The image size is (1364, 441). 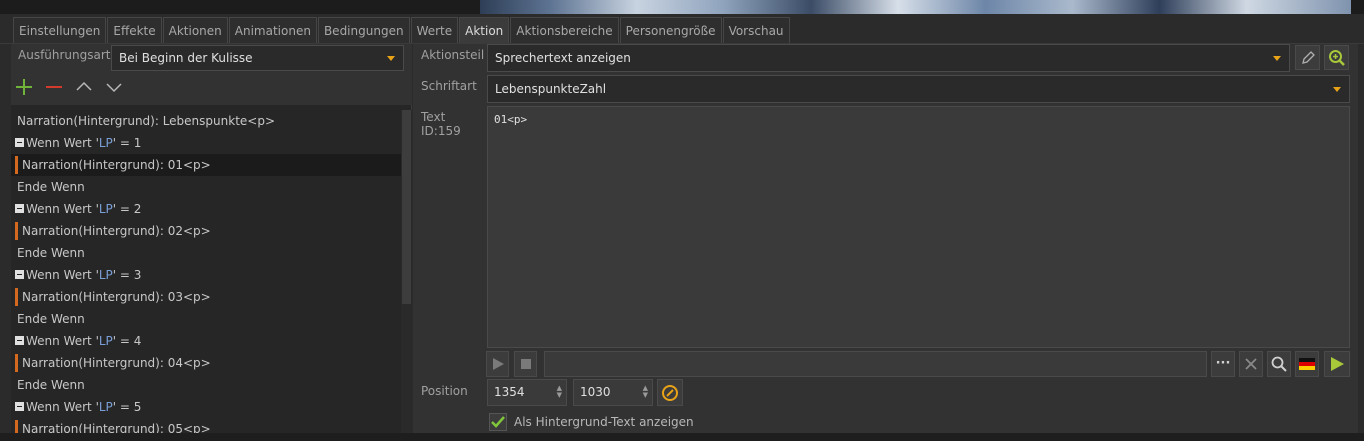 I want to click on background-text-checkbox, so click(x=498, y=422).